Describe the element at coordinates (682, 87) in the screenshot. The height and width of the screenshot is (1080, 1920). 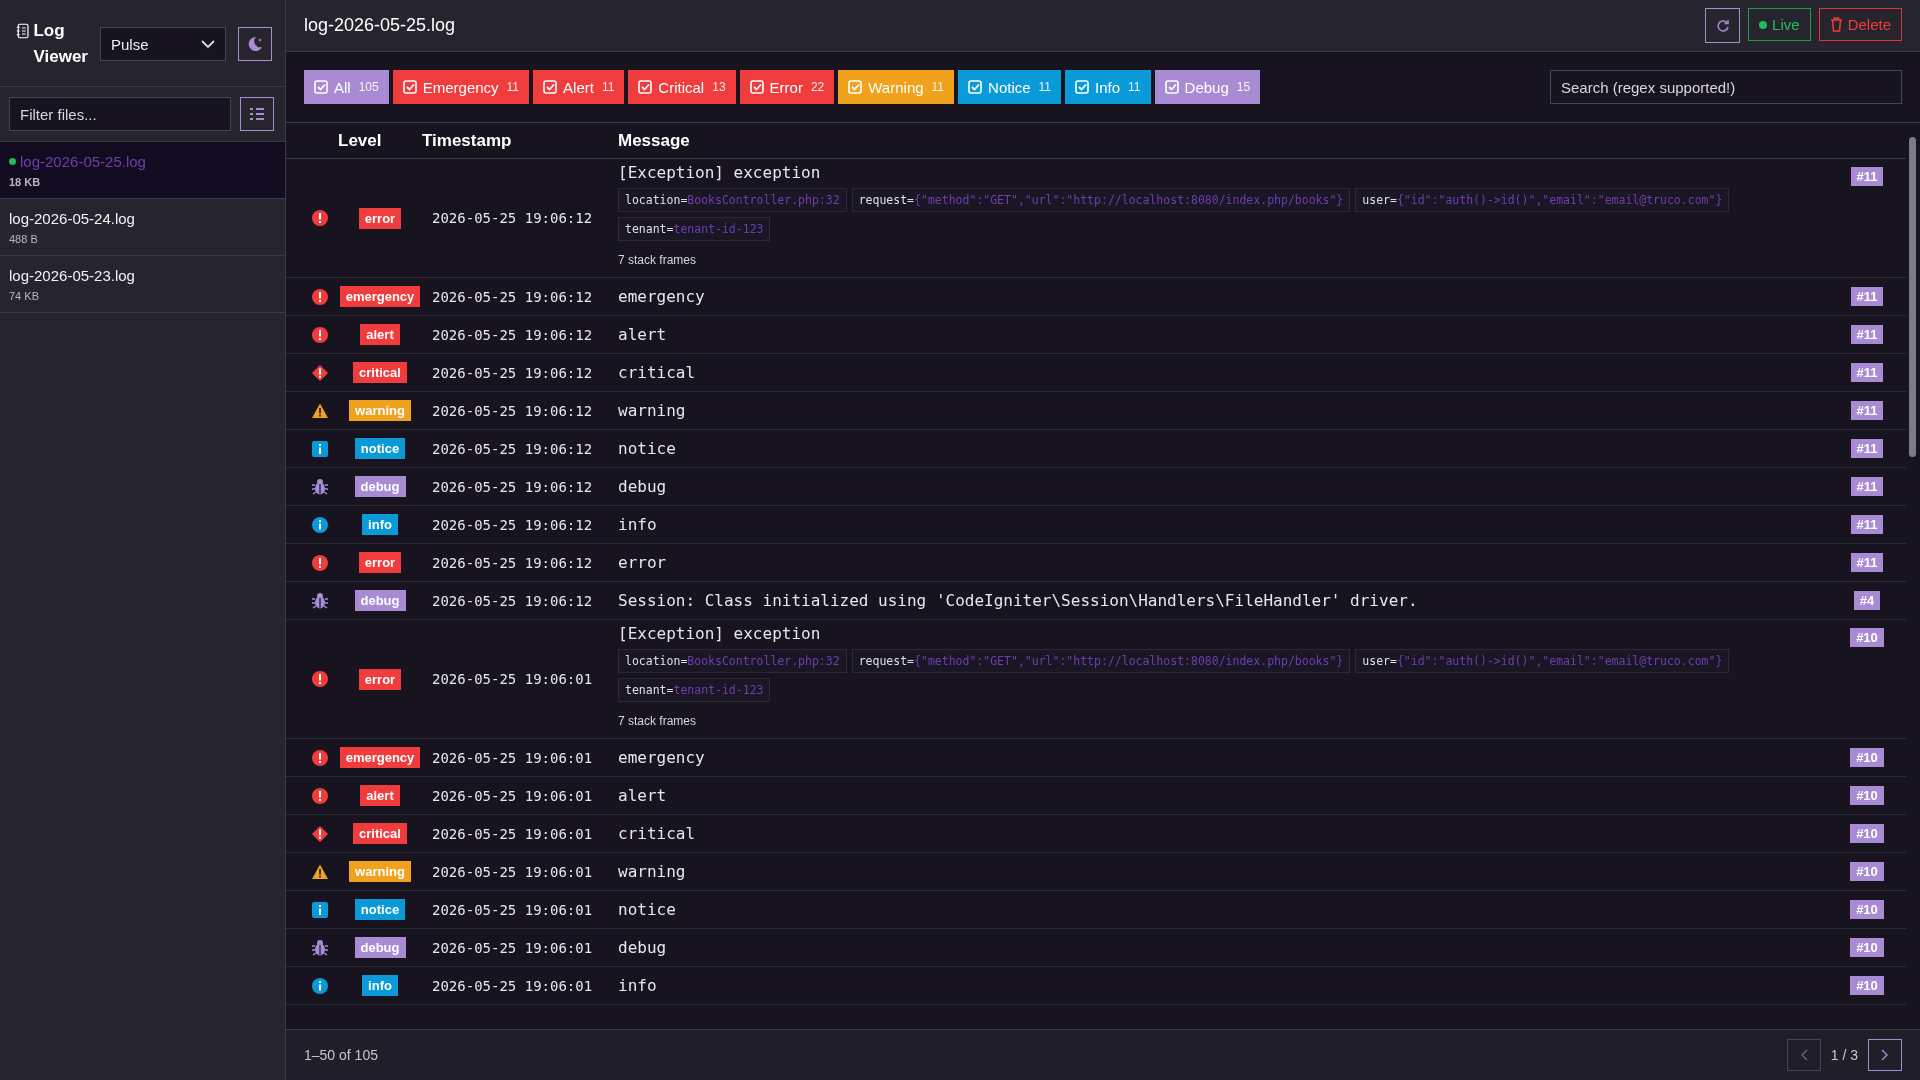
I see `level-filter-button: Critical 13` at that location.